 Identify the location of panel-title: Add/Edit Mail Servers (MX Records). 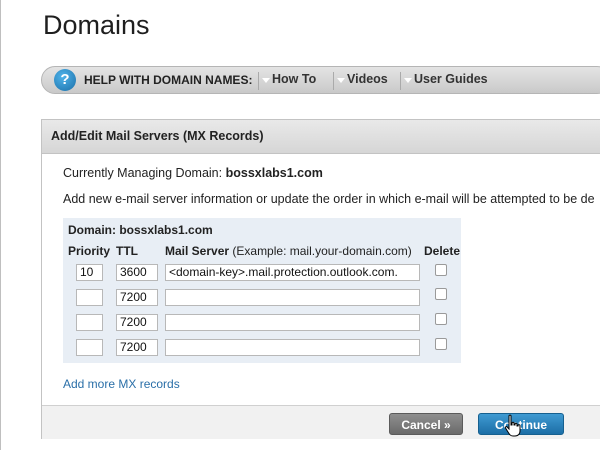
(157, 136).